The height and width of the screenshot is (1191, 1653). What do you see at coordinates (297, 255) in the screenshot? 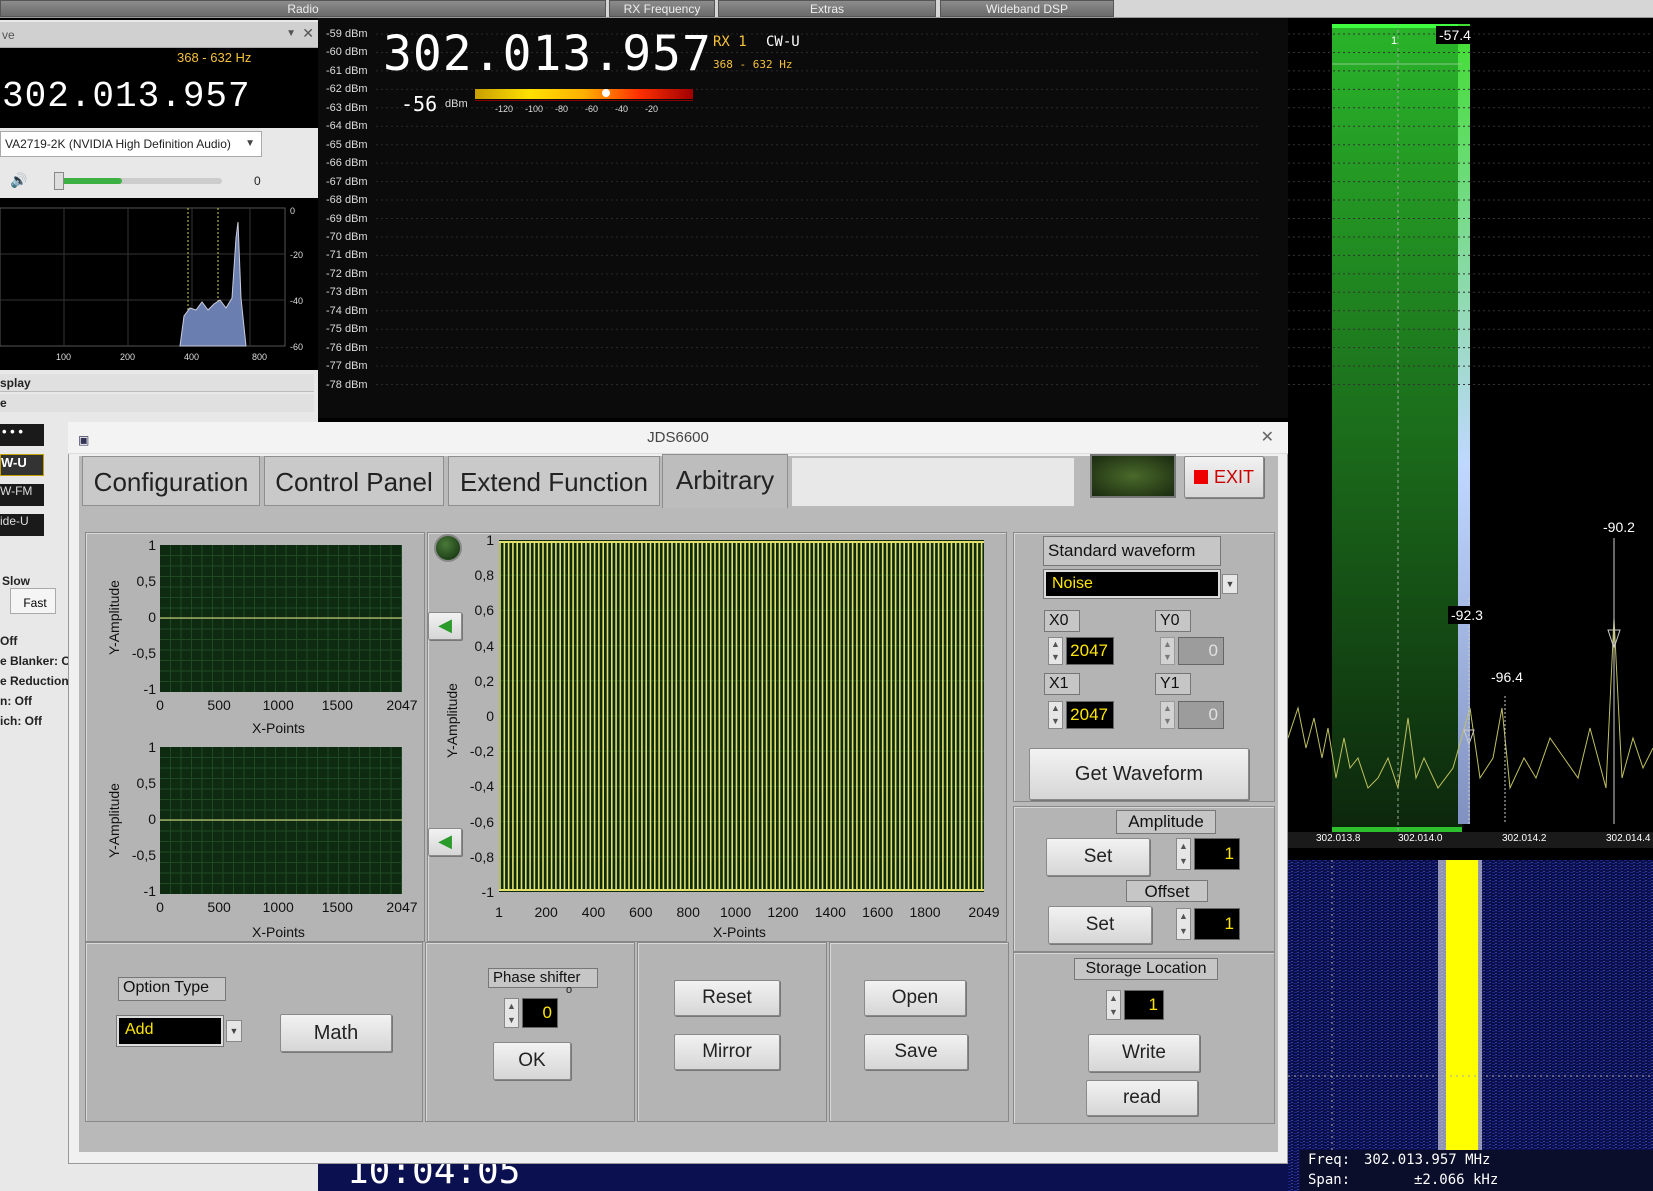
I see `spec-y-tick: -20` at bounding box center [297, 255].